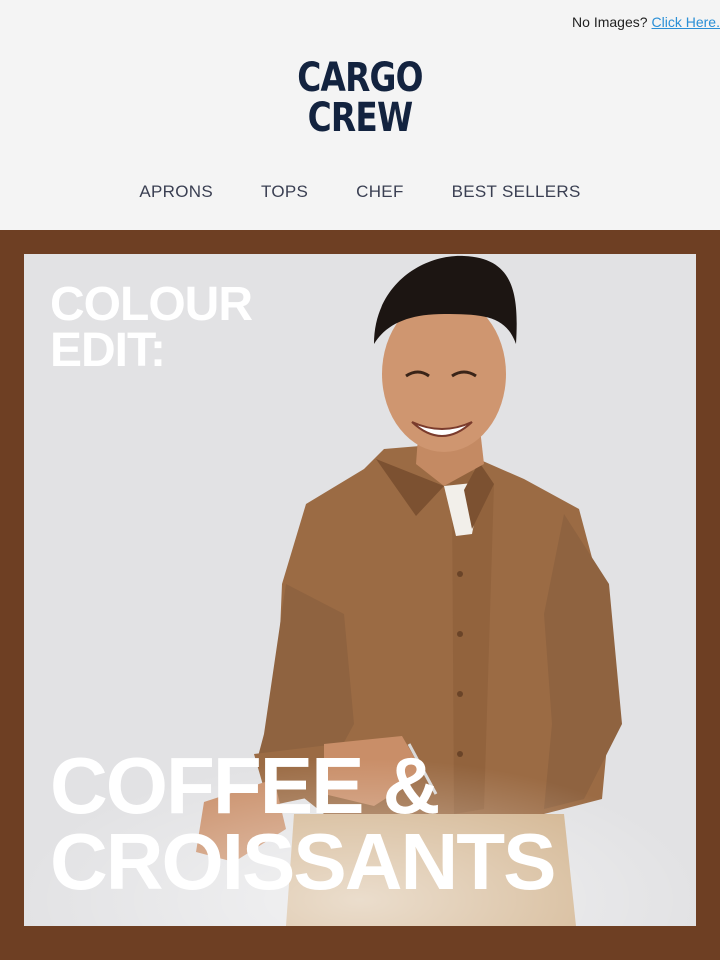  I want to click on main-nav: APRONS TOPS CHEF BEST SELLERS, so click(360, 192).